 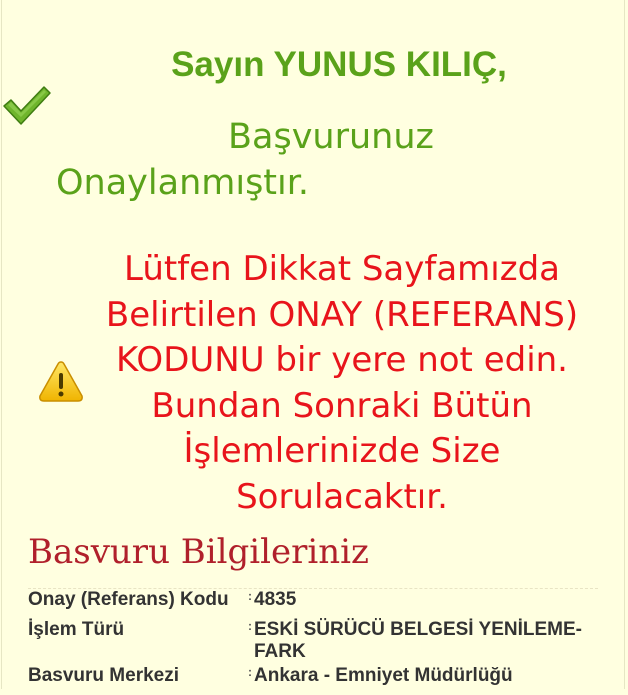 What do you see at coordinates (342, 360) in the screenshot?
I see `warning-line: KODUNU bir yere not edin.` at bounding box center [342, 360].